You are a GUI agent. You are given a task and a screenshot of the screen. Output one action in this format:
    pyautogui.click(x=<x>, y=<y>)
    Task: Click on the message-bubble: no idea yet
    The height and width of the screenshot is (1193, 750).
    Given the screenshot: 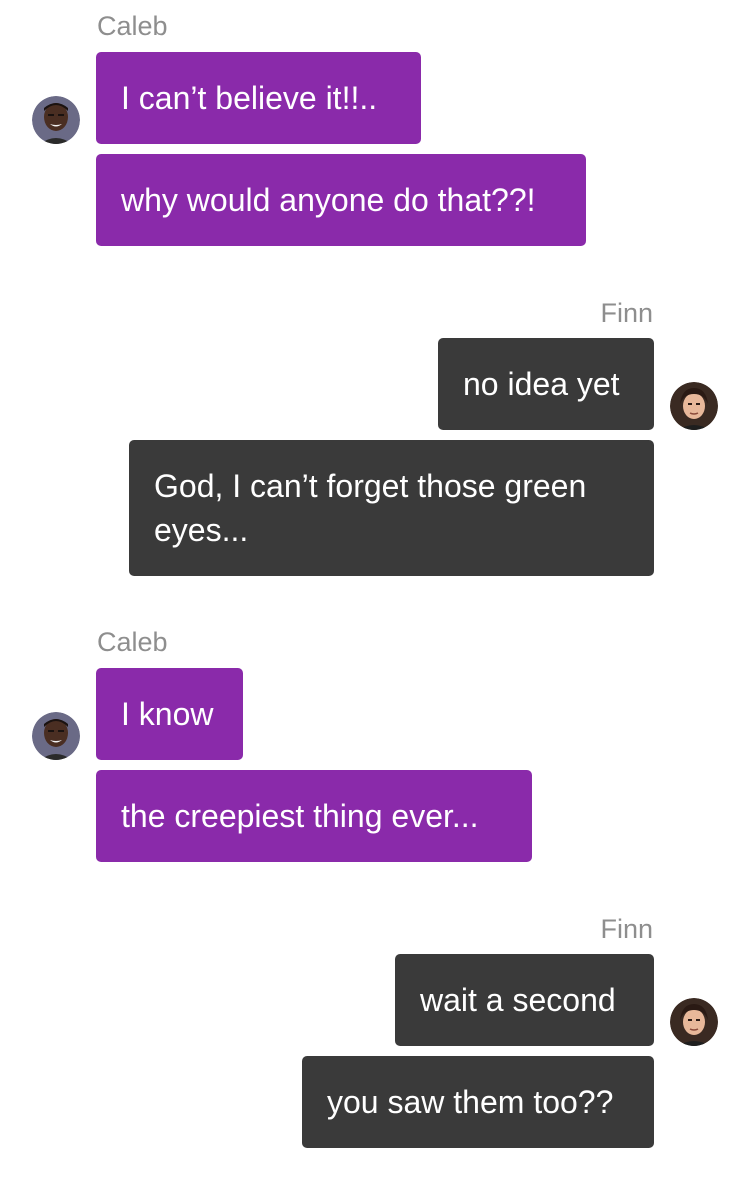 What is the action you would take?
    pyautogui.click(x=546, y=384)
    